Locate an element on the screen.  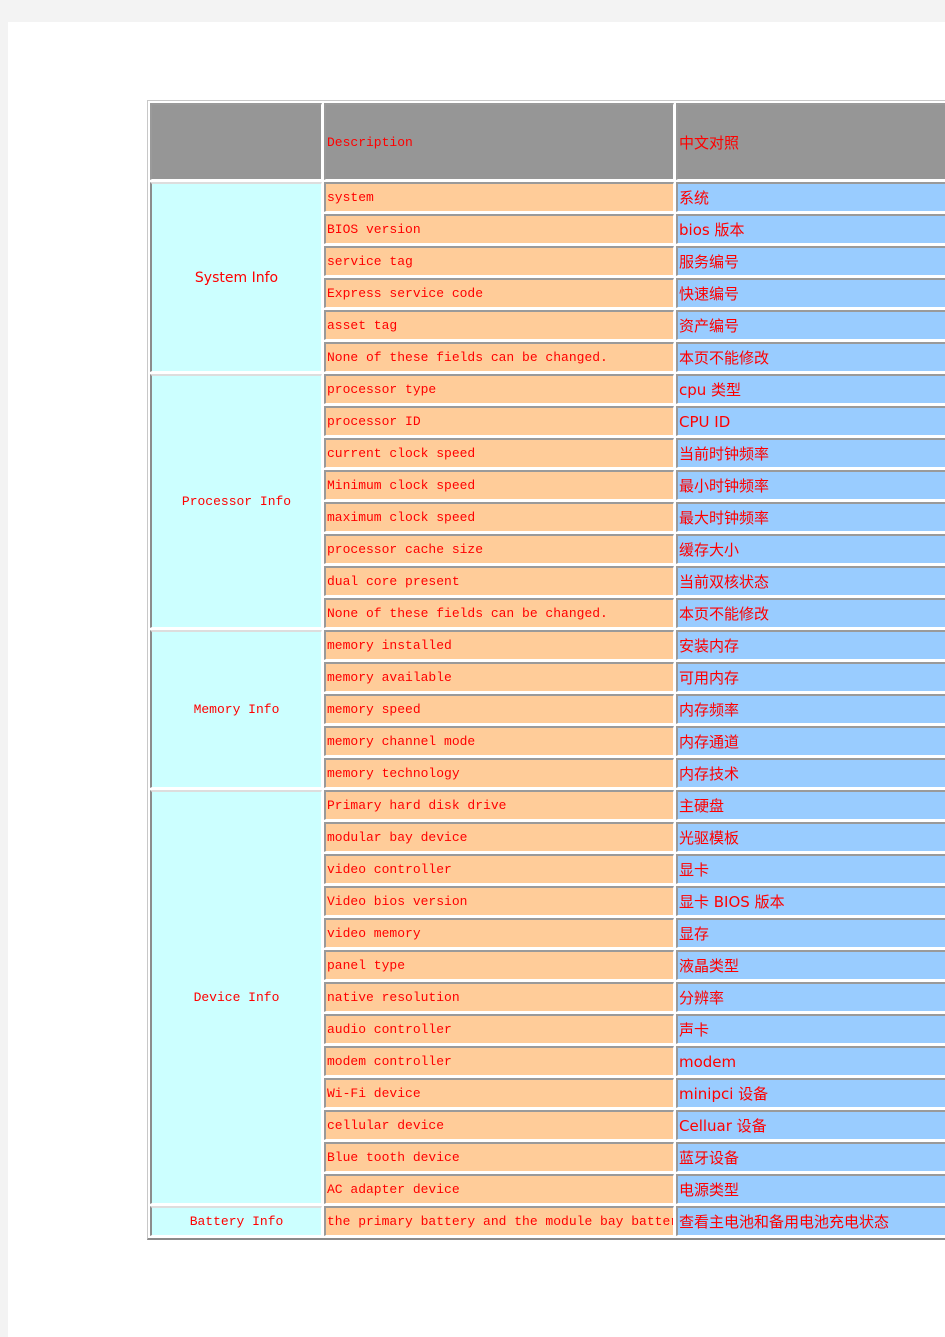
description-cell: video memory is located at coordinates (499, 933).